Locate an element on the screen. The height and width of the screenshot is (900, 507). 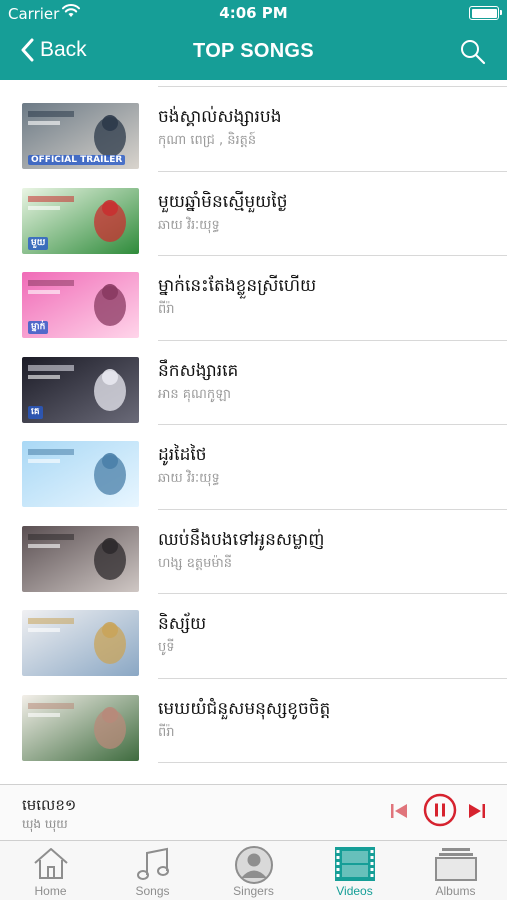
song-artist: បូទី is located at coordinates (166, 647).